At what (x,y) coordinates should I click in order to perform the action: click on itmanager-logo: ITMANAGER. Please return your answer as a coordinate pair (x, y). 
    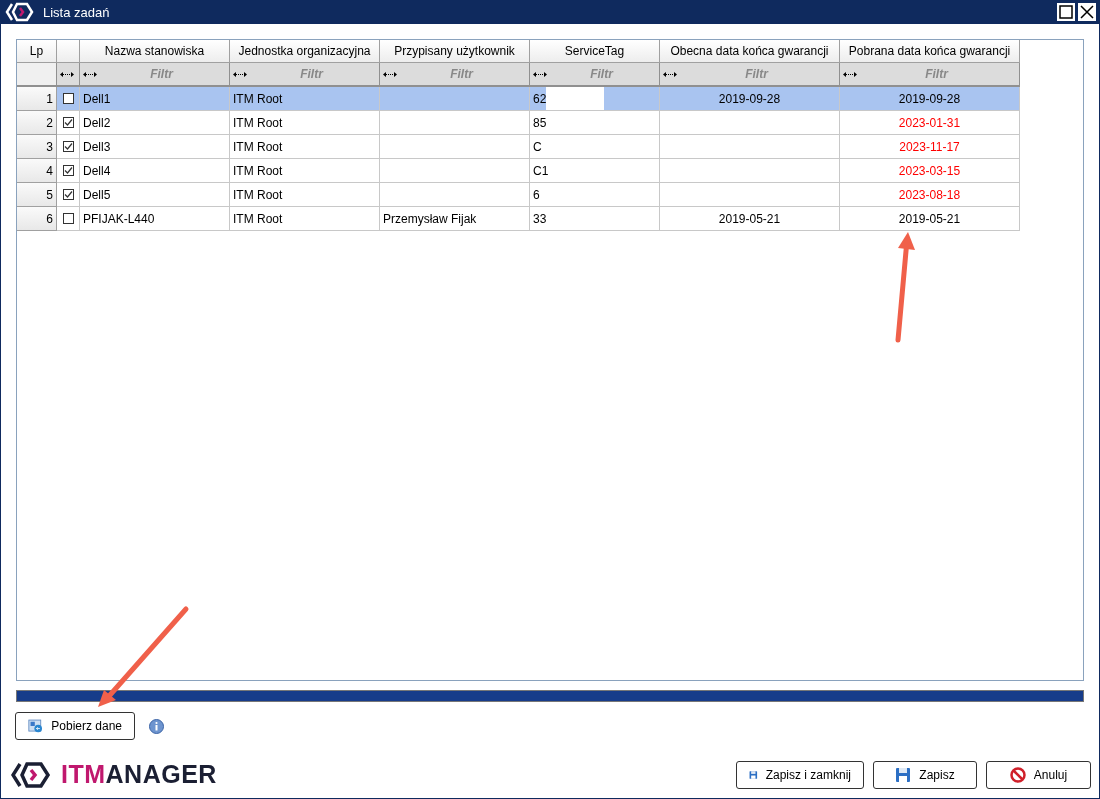
    Looking at the image, I should click on (114, 774).